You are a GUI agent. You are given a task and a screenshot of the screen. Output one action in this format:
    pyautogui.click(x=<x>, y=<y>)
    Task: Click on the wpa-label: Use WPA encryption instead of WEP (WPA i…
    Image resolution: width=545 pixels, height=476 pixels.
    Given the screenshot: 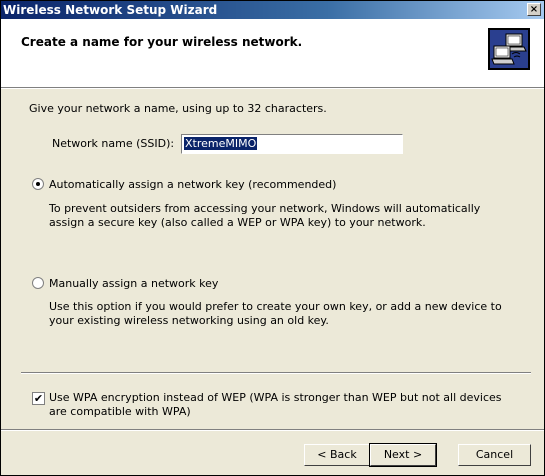 What is the action you would take?
    pyautogui.click(x=279, y=405)
    